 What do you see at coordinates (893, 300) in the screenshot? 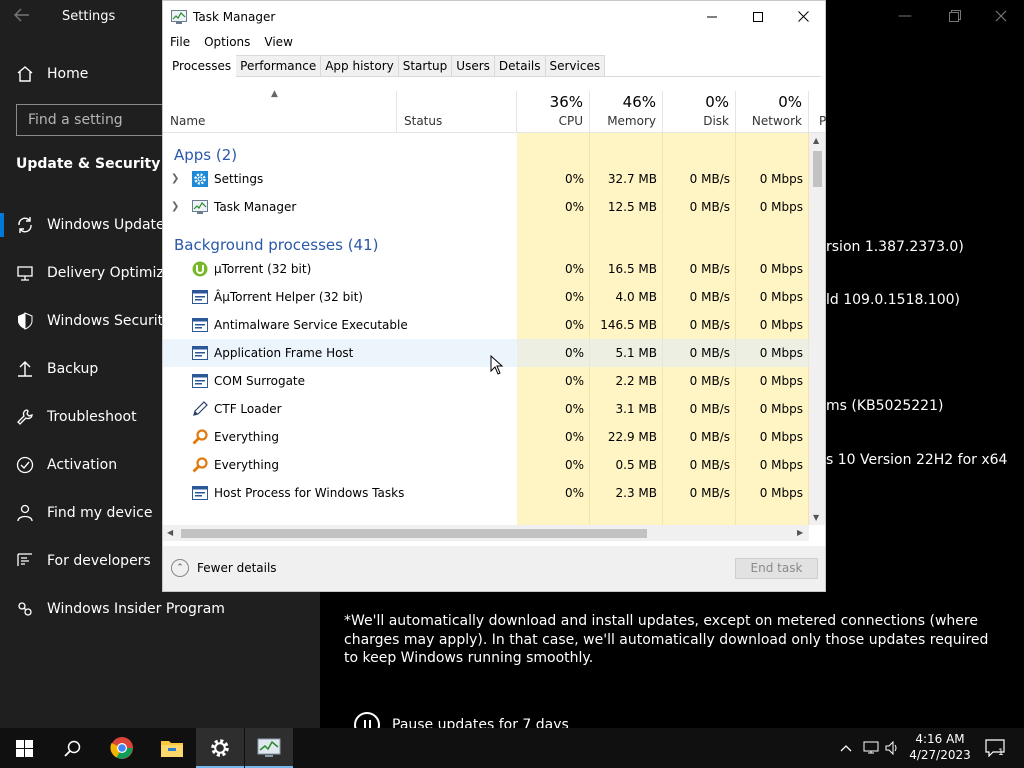
I see `update-text-fragment: ld 109.0.1518.100)` at bounding box center [893, 300].